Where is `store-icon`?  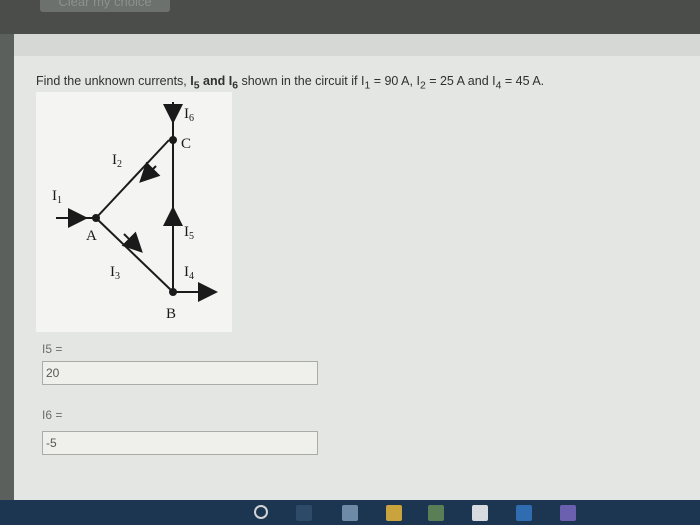
store-icon is located at coordinates (436, 513).